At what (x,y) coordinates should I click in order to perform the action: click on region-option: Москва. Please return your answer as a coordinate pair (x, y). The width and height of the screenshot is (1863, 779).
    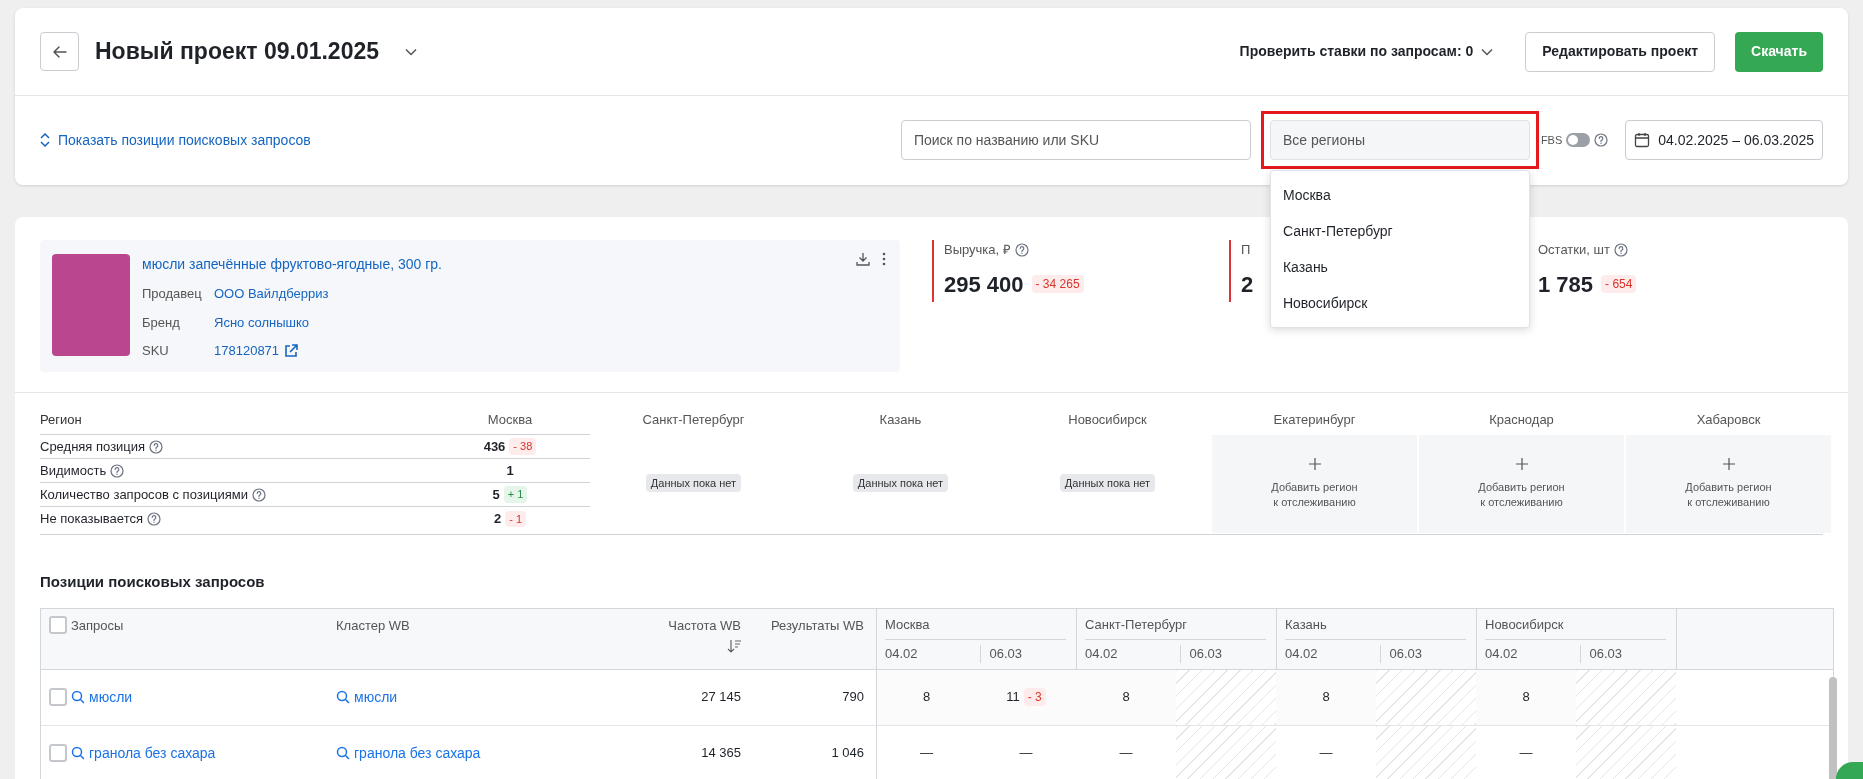
    Looking at the image, I should click on (1399, 195).